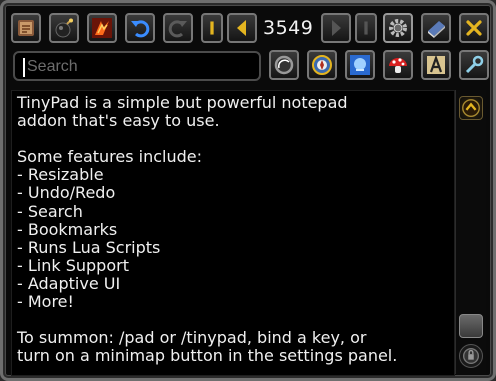 The width and height of the screenshot is (496, 381). I want to click on bookmarks-button, so click(436, 28).